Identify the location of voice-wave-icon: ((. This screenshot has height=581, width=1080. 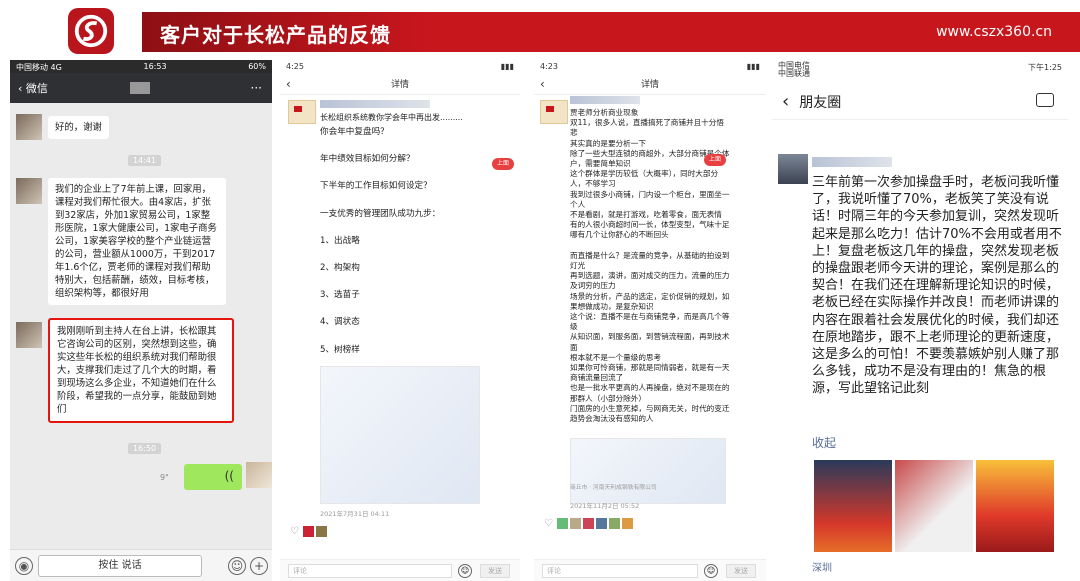
(229, 476).